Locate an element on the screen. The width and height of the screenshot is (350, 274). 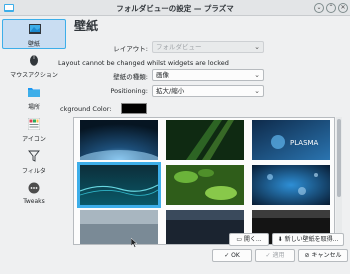
sidebar-item-label: フィルタ is located at coordinates (34, 171).